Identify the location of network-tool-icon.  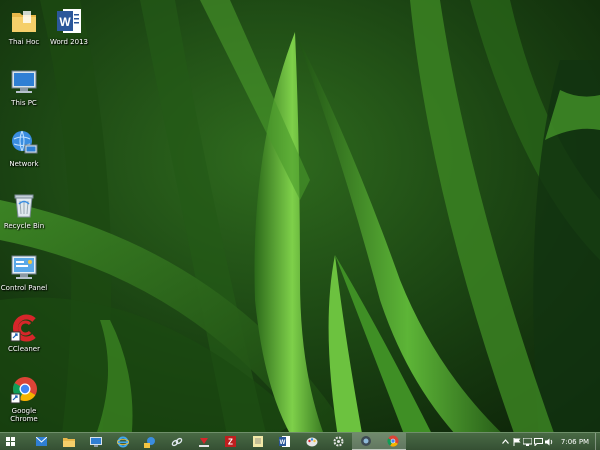
(149, 442).